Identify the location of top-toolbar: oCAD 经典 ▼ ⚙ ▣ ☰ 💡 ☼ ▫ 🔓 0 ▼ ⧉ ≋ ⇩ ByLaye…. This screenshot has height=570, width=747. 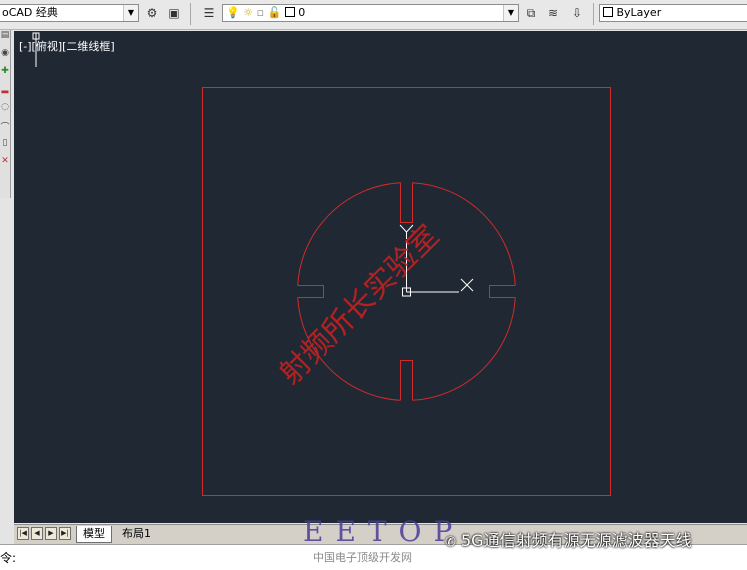
(373, 15).